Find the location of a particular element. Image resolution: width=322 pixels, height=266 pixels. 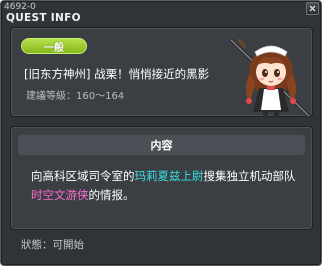

quest-category-badge: 一般 is located at coordinates (54, 46).